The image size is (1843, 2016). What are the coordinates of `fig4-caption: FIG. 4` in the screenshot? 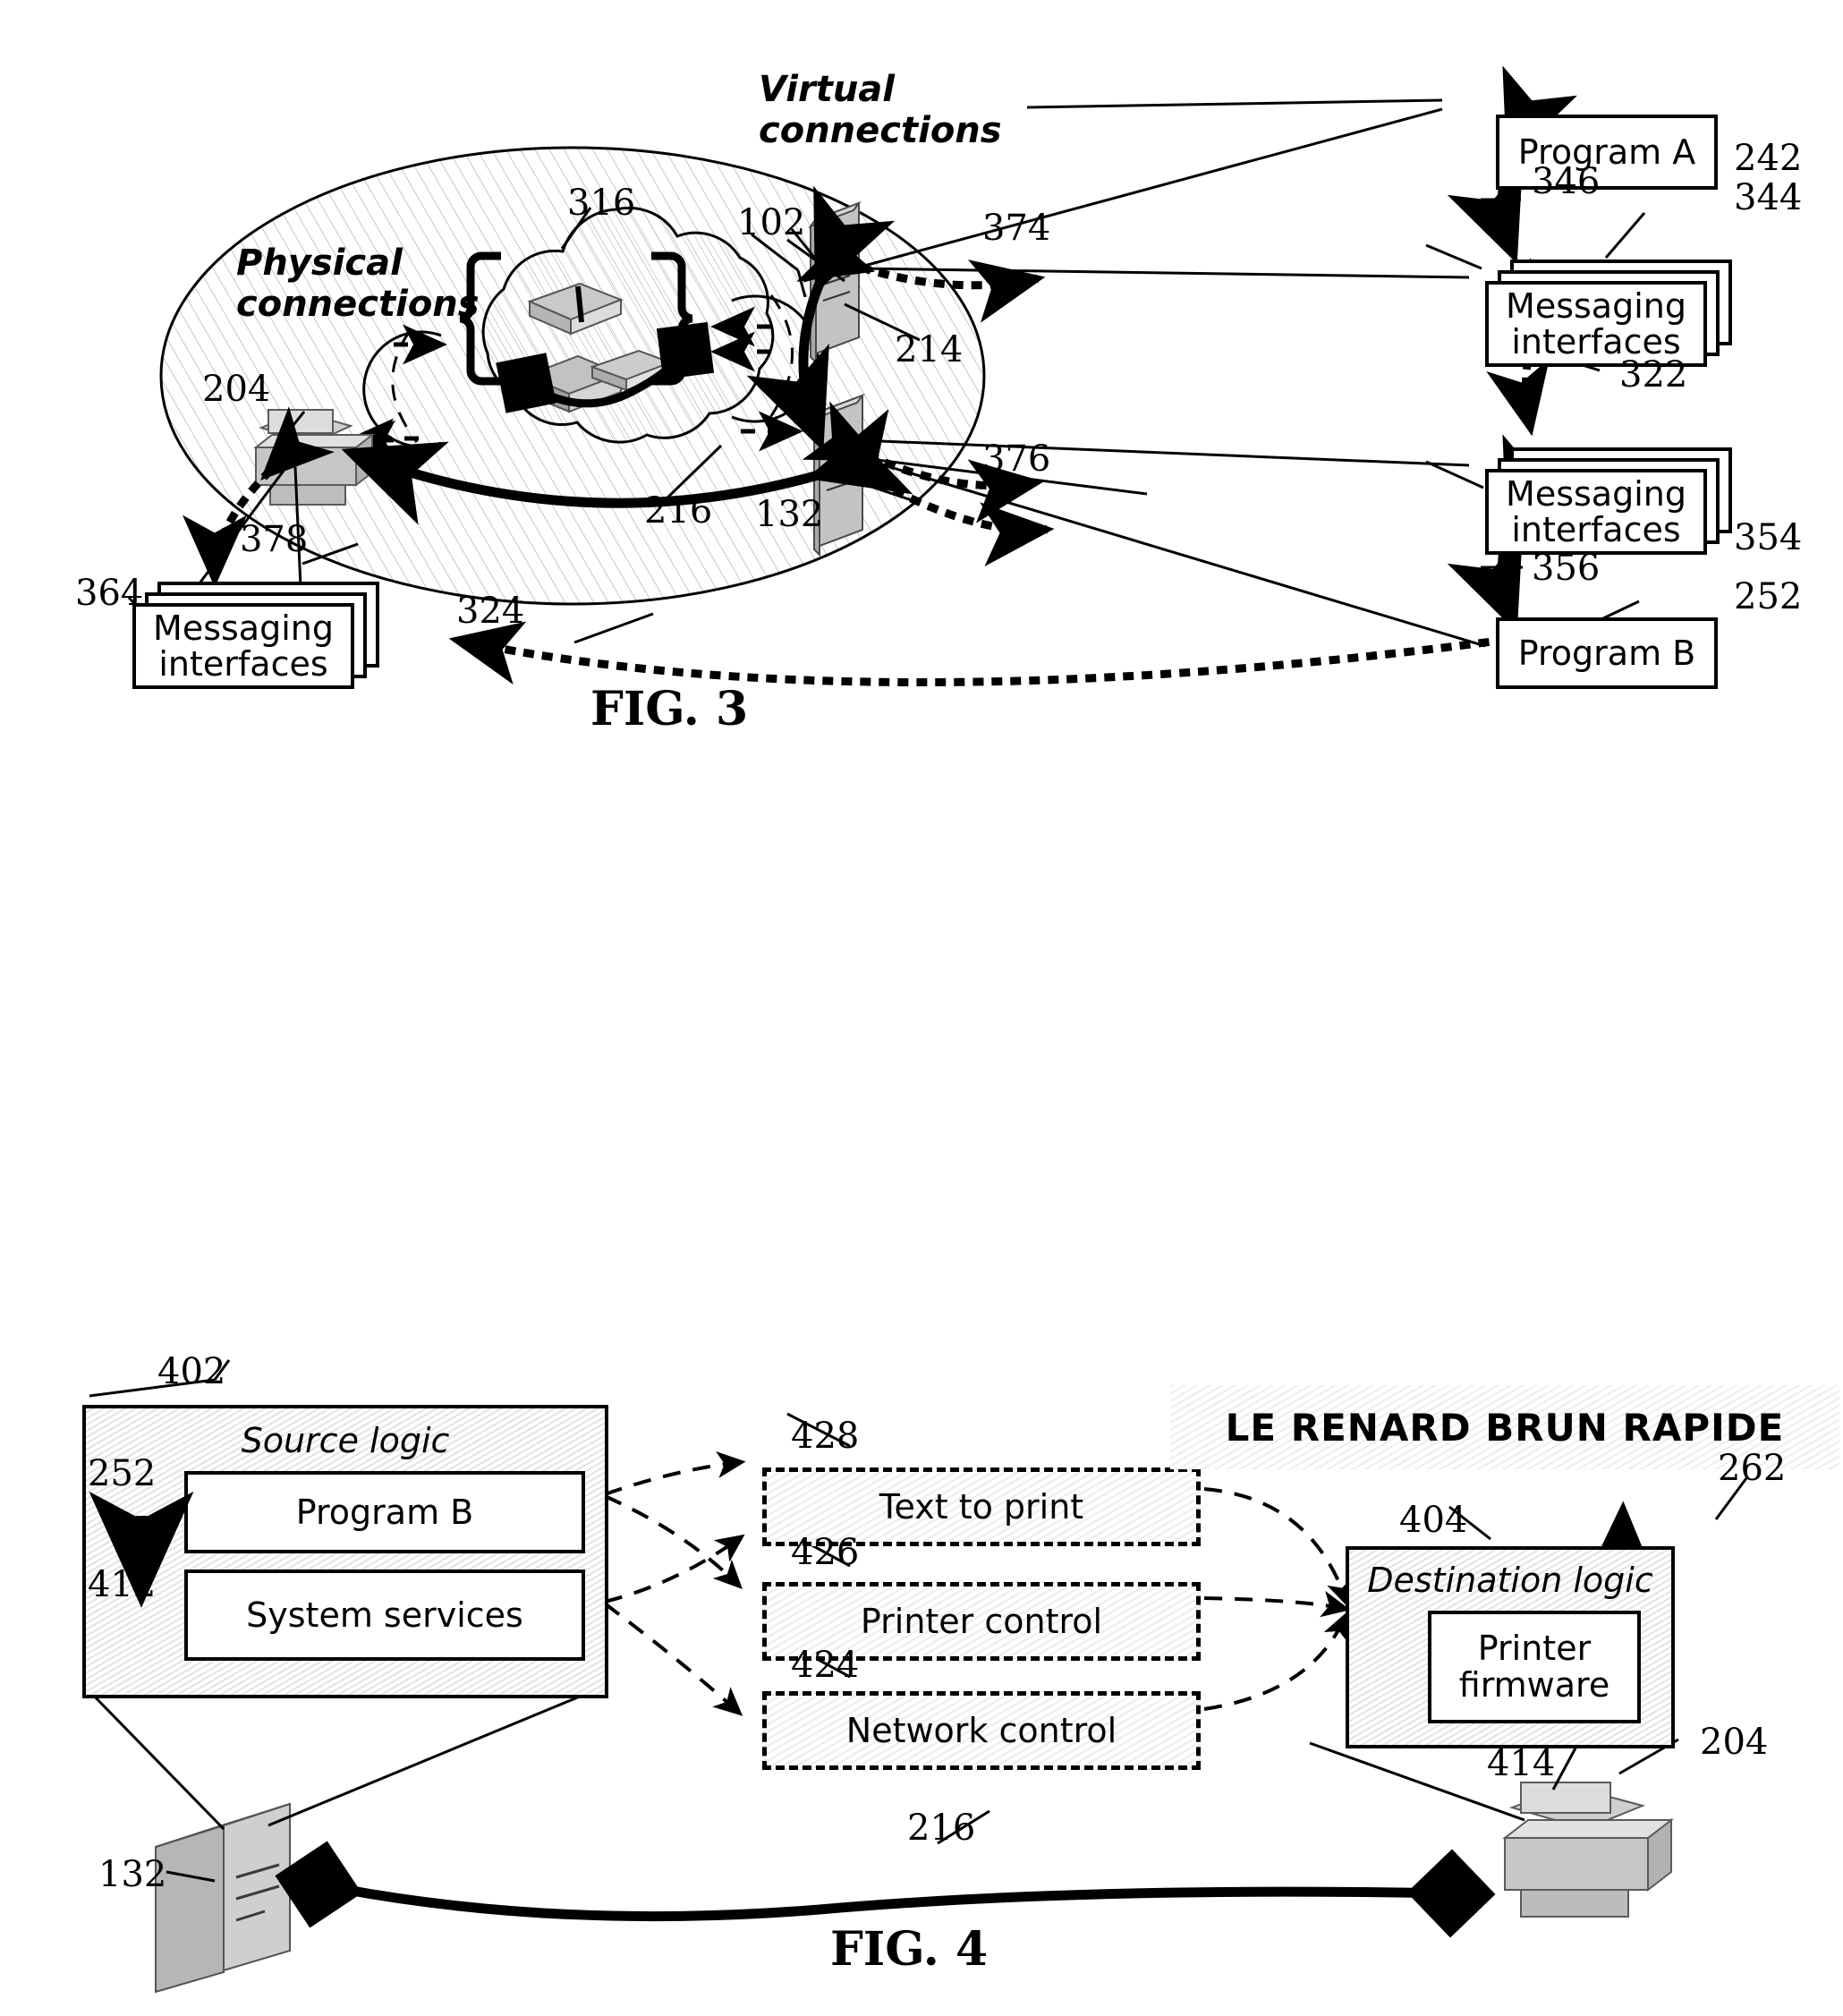 It's located at (910, 1949).